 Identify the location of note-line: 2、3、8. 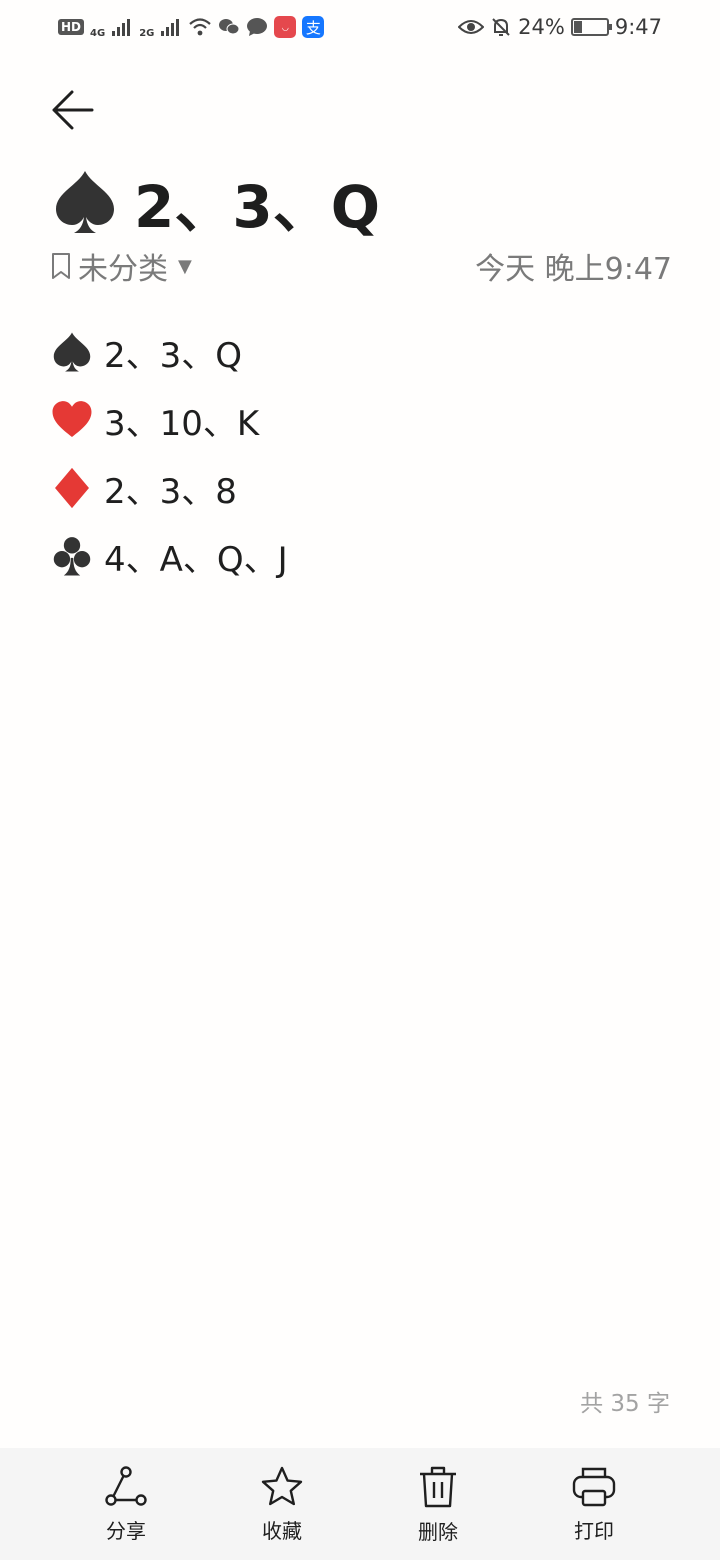
(169, 488).